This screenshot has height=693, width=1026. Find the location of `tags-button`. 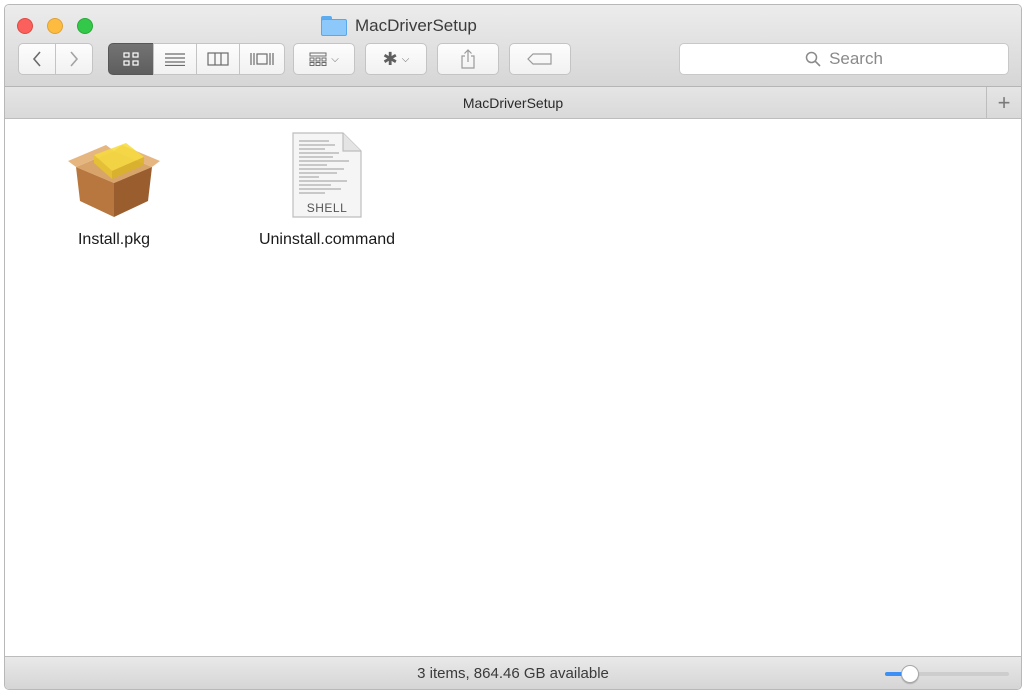

tags-button is located at coordinates (540, 59).